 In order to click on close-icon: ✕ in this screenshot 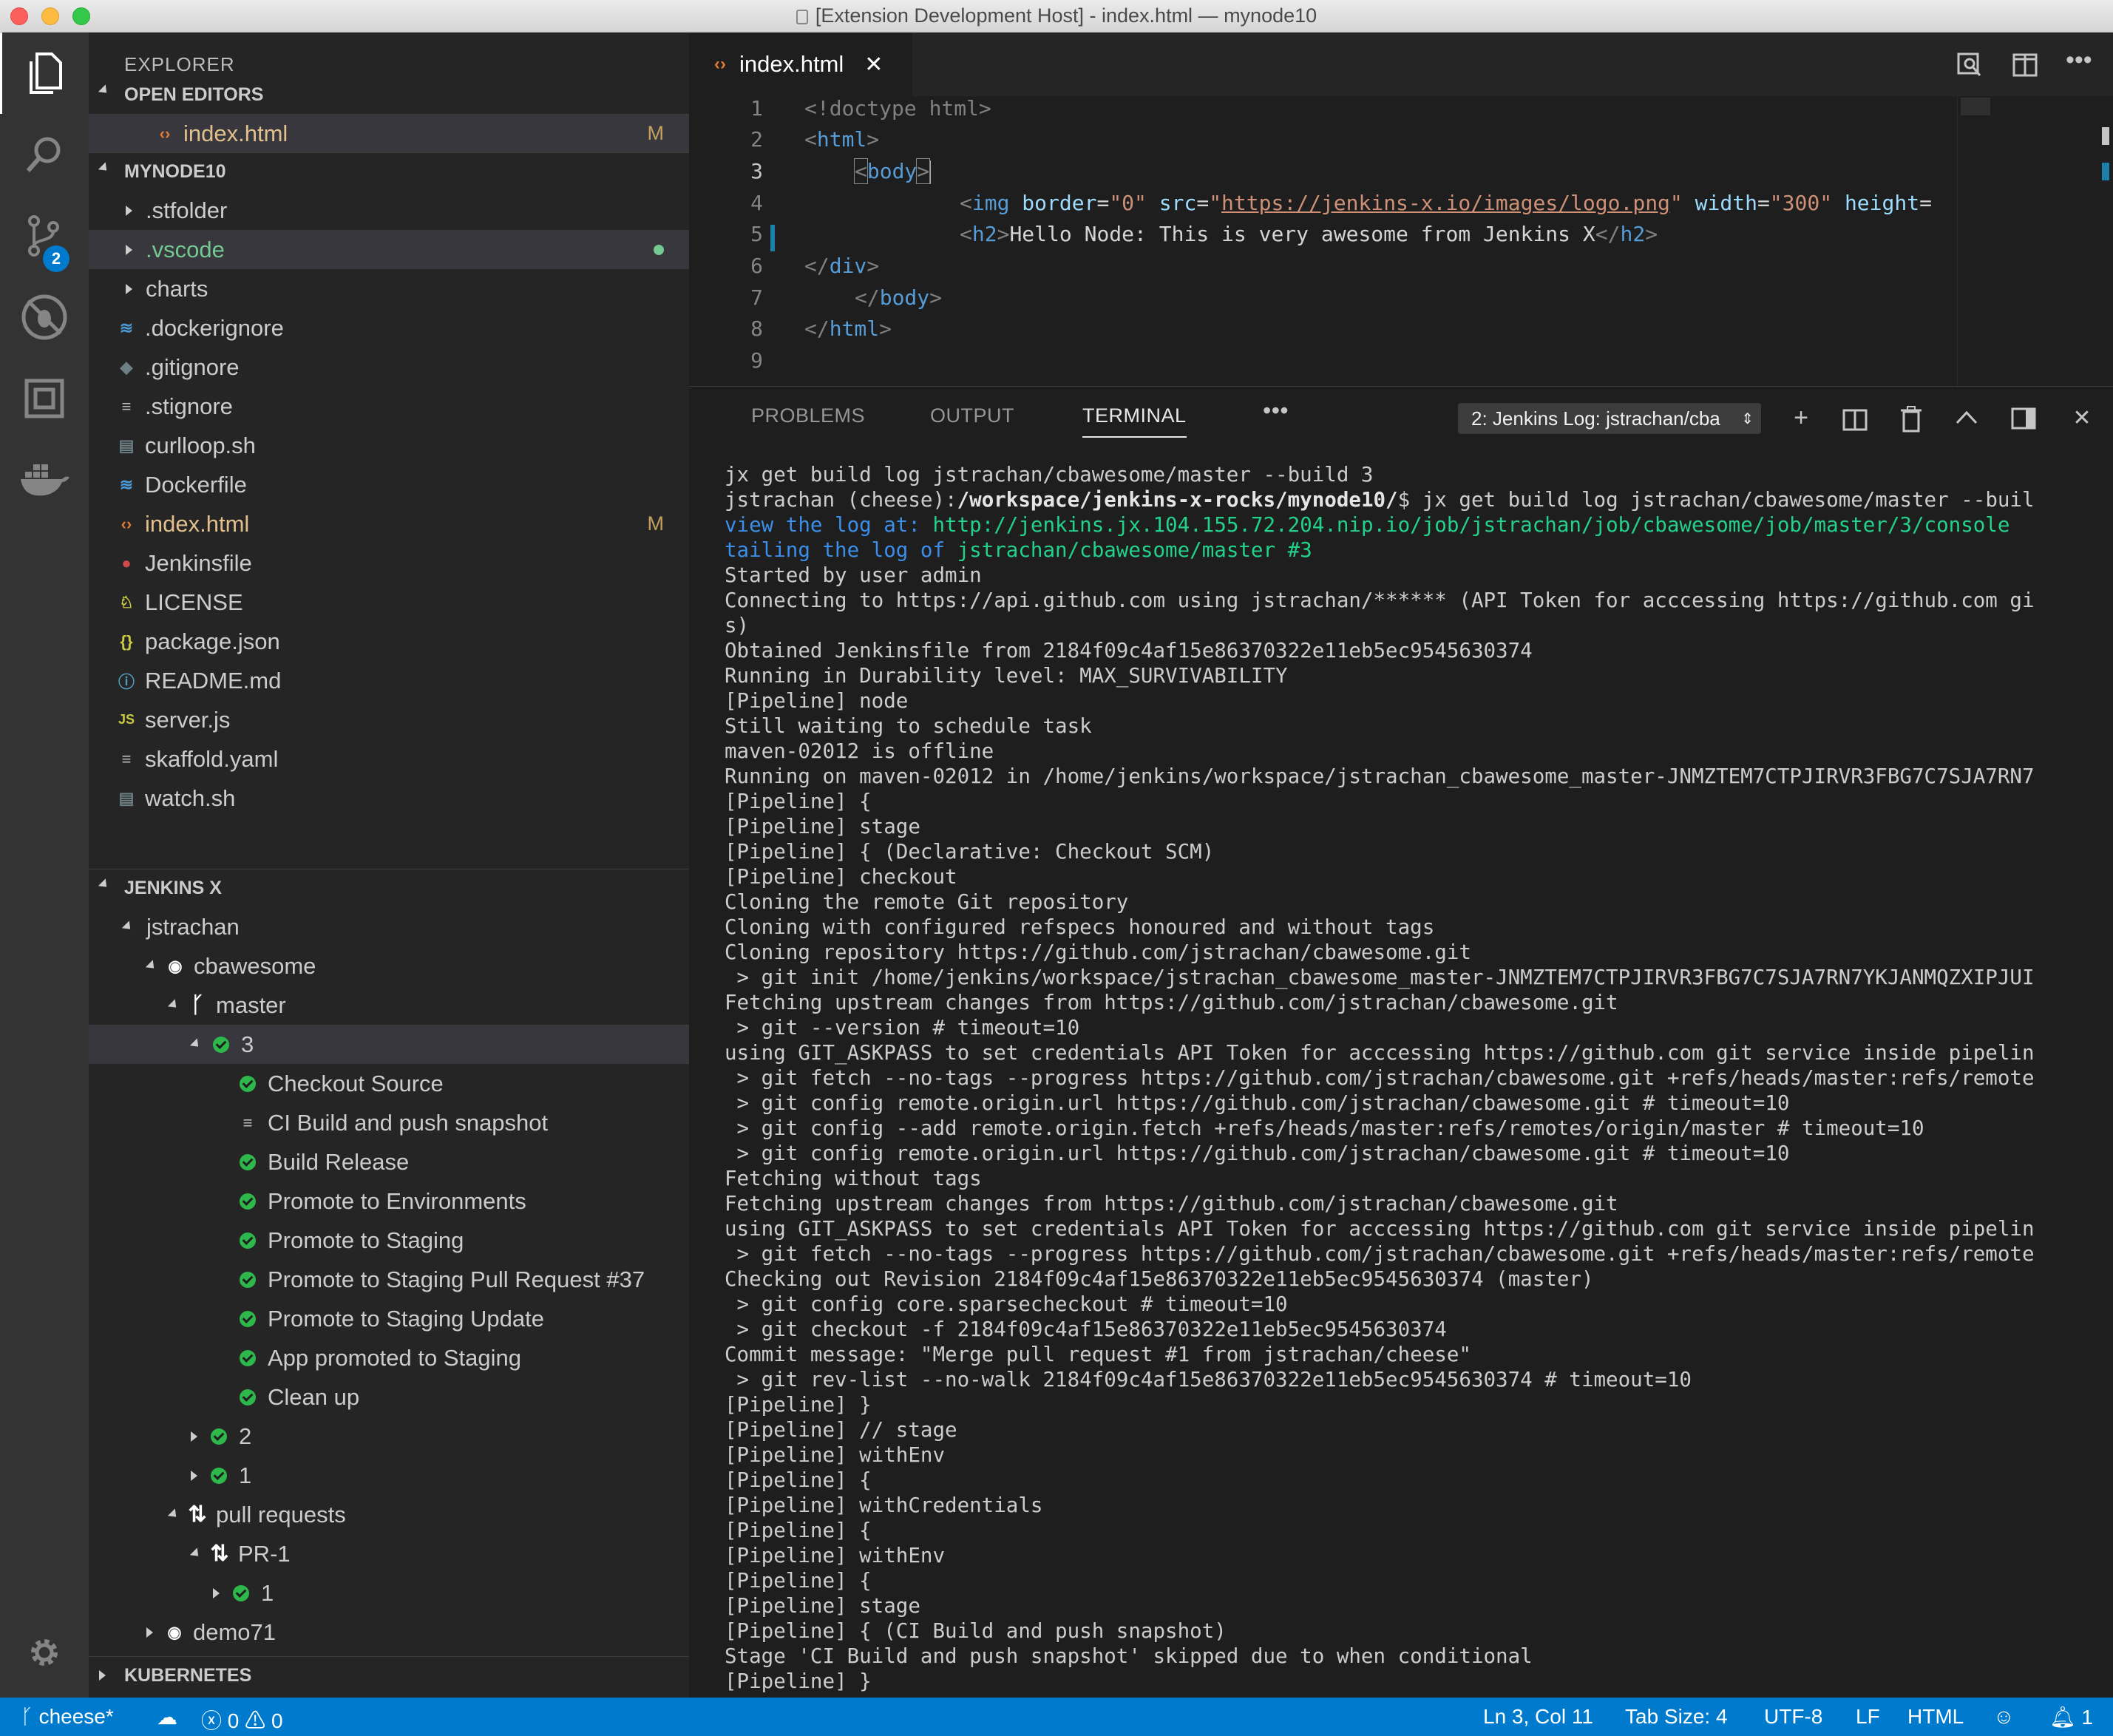, I will do `click(873, 65)`.